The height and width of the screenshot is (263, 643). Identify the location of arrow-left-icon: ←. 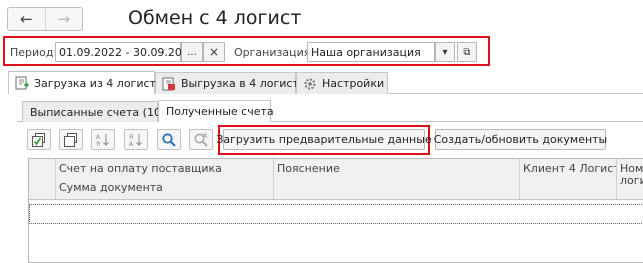
(26, 19).